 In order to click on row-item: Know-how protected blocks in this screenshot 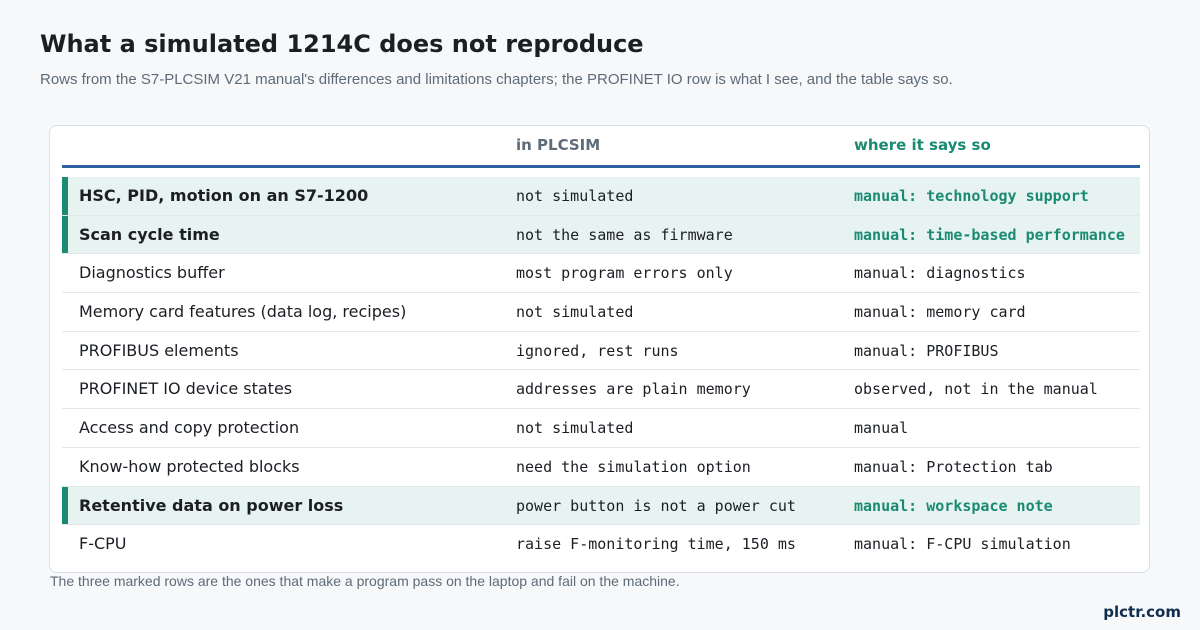, I will do `click(189, 466)`.